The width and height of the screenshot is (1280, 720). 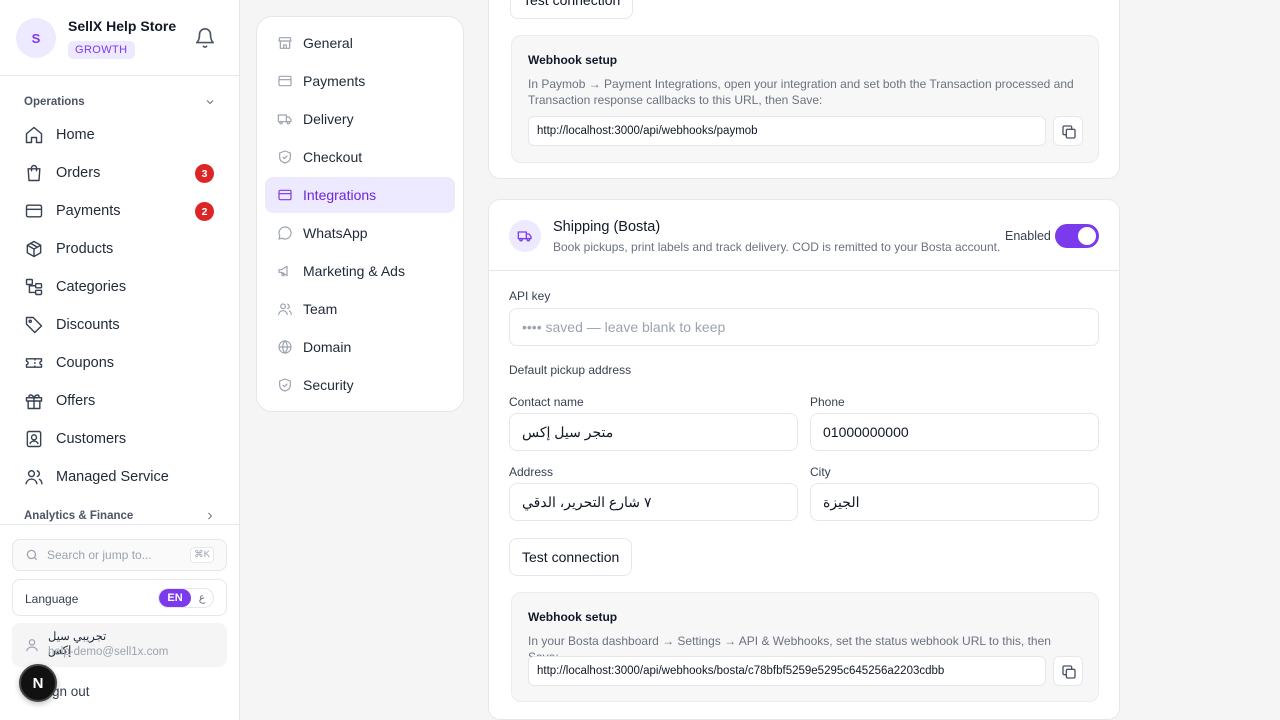 What do you see at coordinates (360, 385) in the screenshot?
I see `settings-nav-security: Security` at bounding box center [360, 385].